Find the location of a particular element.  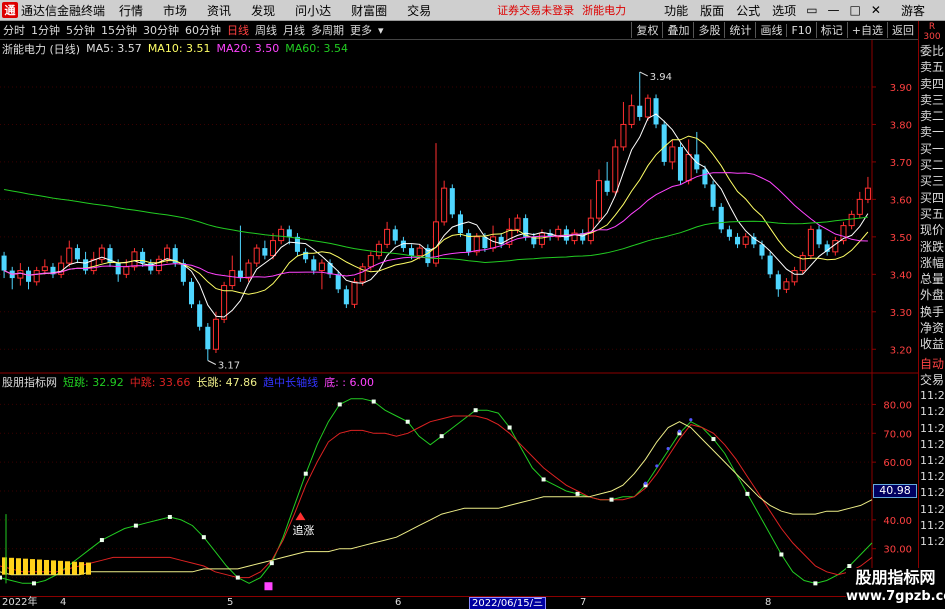

side-item: 现价 is located at coordinates (932, 230).